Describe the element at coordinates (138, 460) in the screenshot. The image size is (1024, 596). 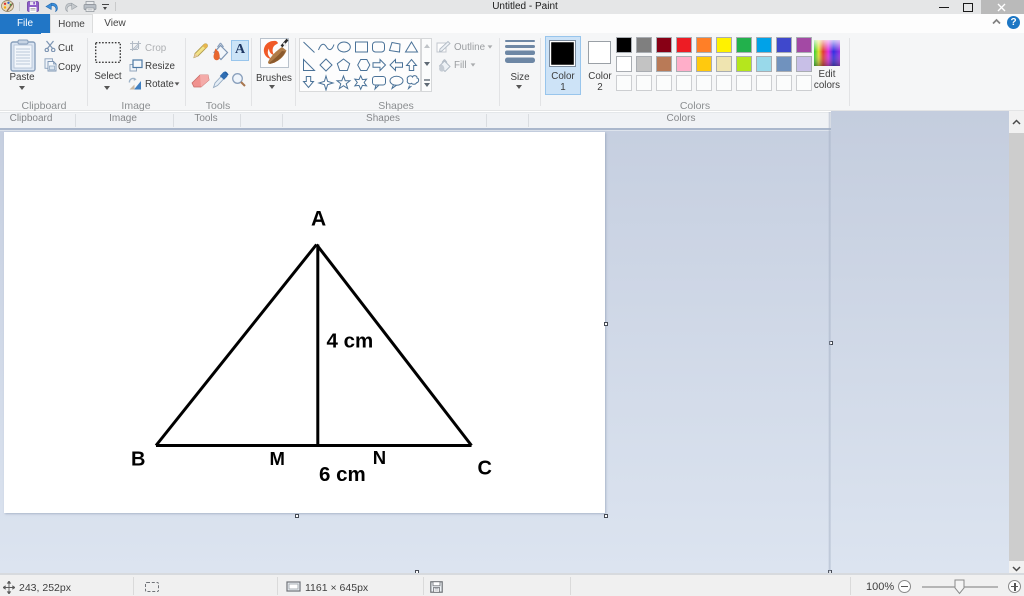
I see `svg-text: B` at that location.